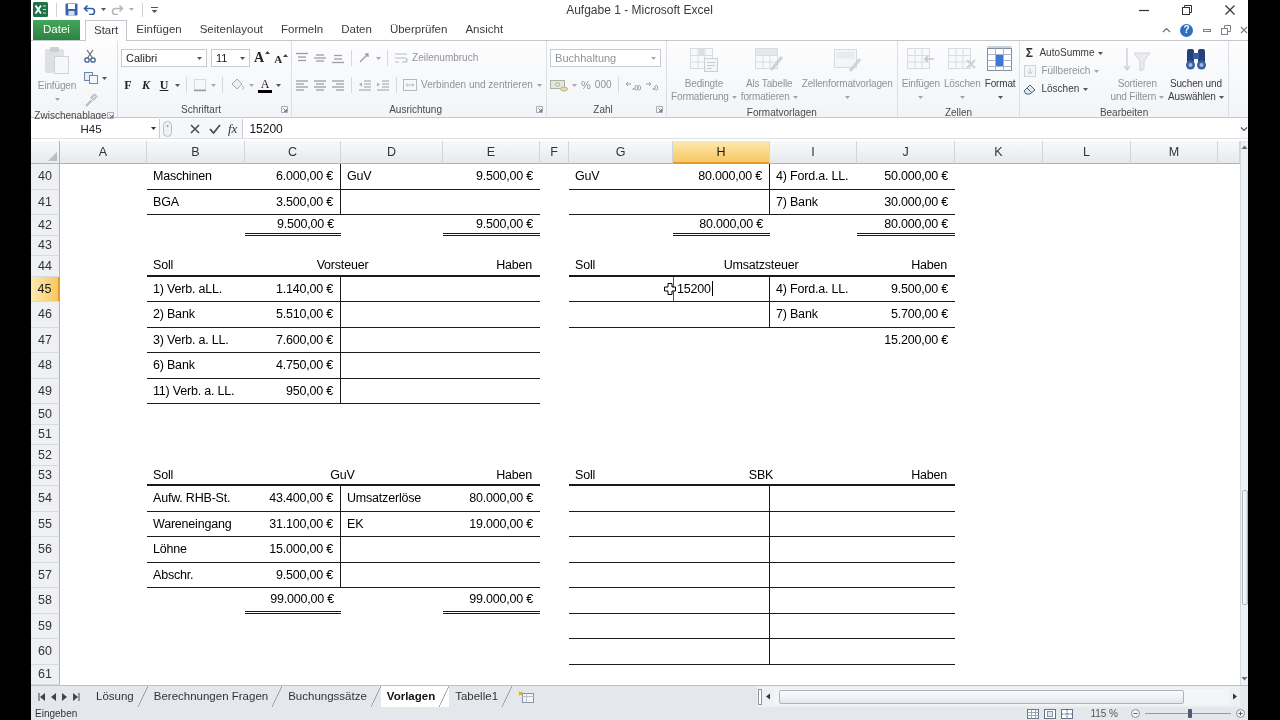 The image size is (1280, 720). I want to click on row-header: 47, so click(45, 340).